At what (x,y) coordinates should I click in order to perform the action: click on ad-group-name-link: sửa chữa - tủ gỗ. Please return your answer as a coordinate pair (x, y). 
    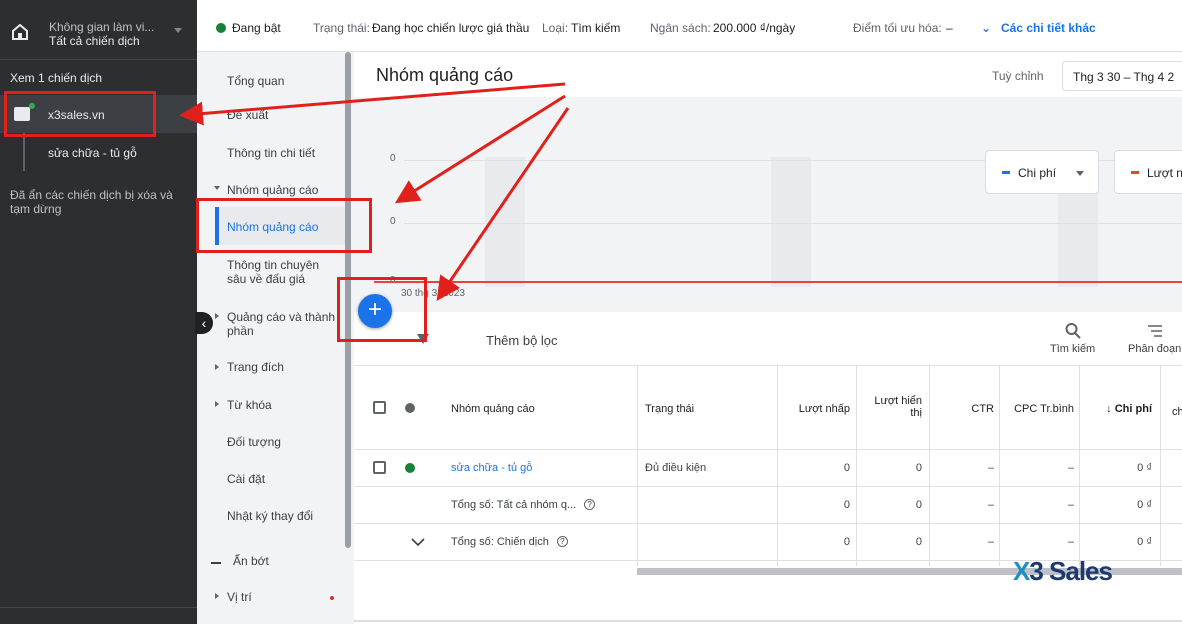
    Looking at the image, I should click on (491, 468).